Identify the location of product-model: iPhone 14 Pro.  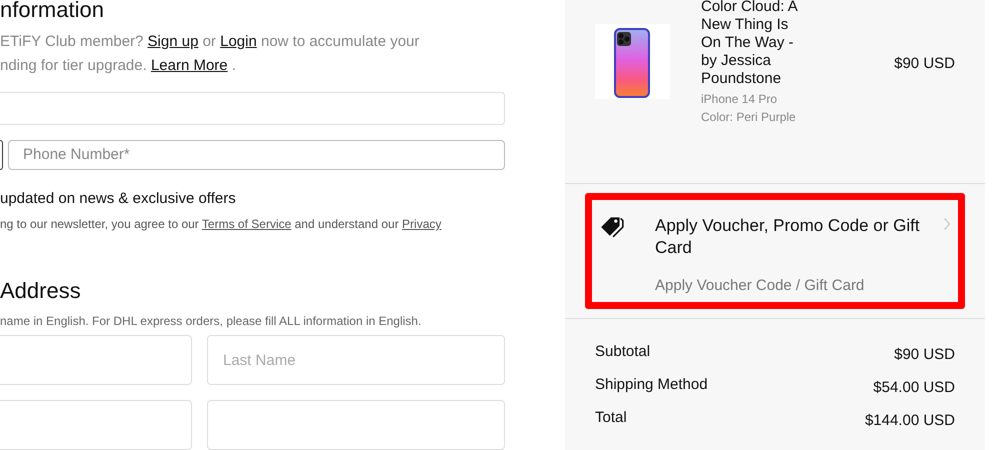
(739, 99).